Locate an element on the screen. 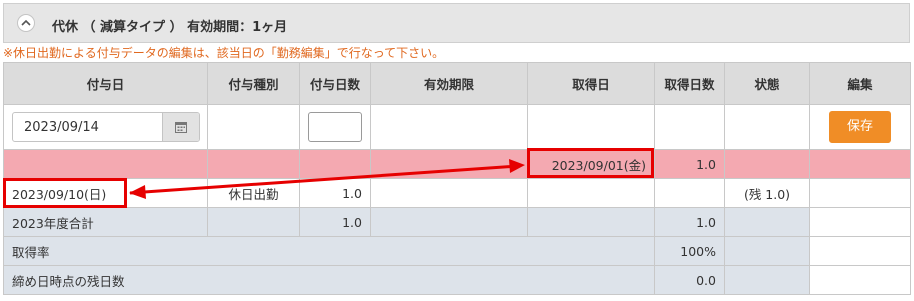 The height and width of the screenshot is (301, 914). header-status: 状態 is located at coordinates (767, 83).